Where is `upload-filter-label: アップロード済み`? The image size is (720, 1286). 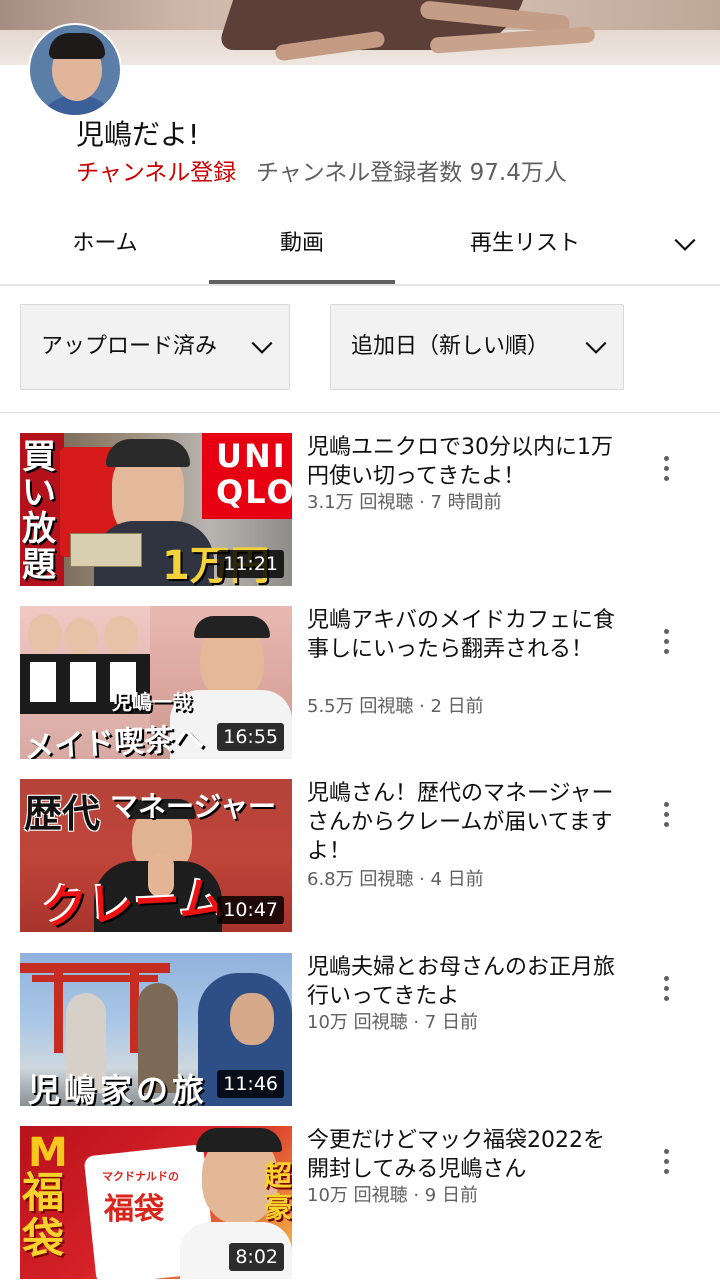
upload-filter-label: アップロード済み is located at coordinates (129, 346).